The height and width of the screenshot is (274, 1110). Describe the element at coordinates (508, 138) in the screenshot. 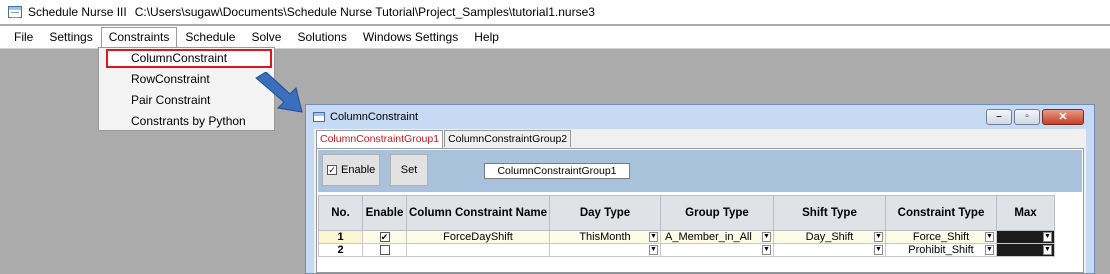

I see `tab-group2: ColumnConstraintGroup2` at that location.